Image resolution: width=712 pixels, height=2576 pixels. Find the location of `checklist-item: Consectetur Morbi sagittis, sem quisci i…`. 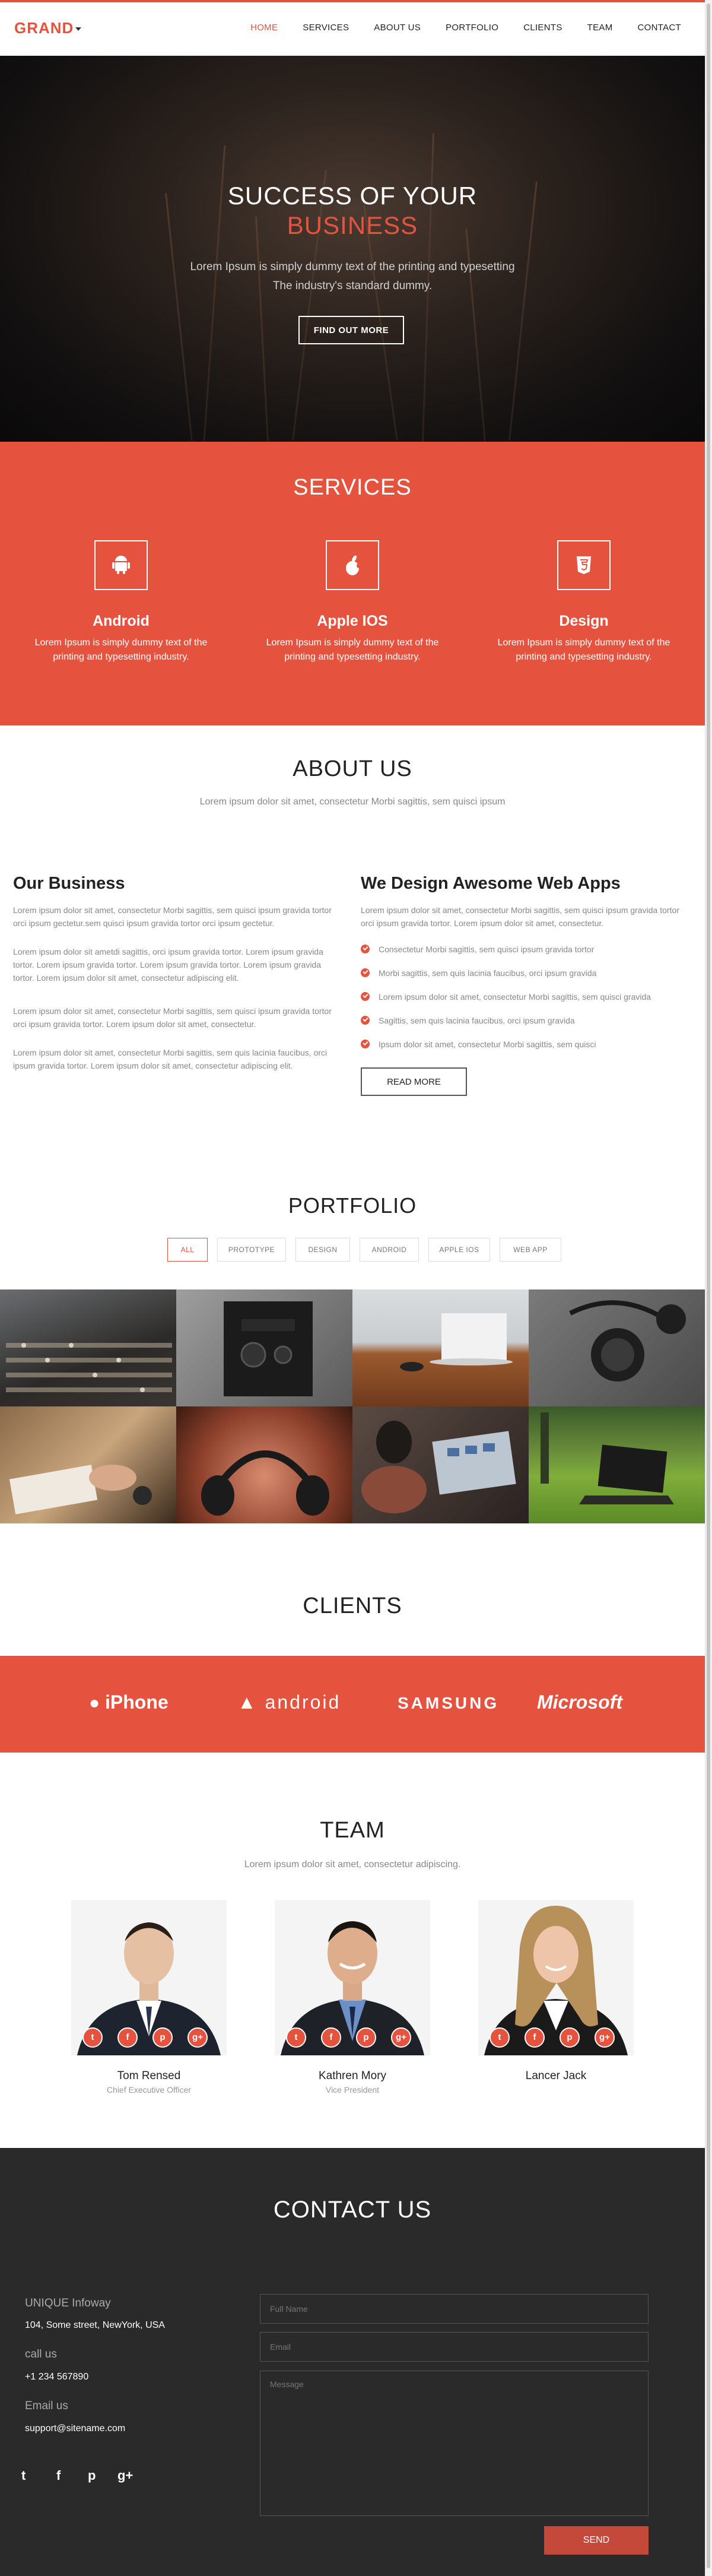

checklist-item: Consectetur Morbi sagittis, sem quisci i… is located at coordinates (477, 949).